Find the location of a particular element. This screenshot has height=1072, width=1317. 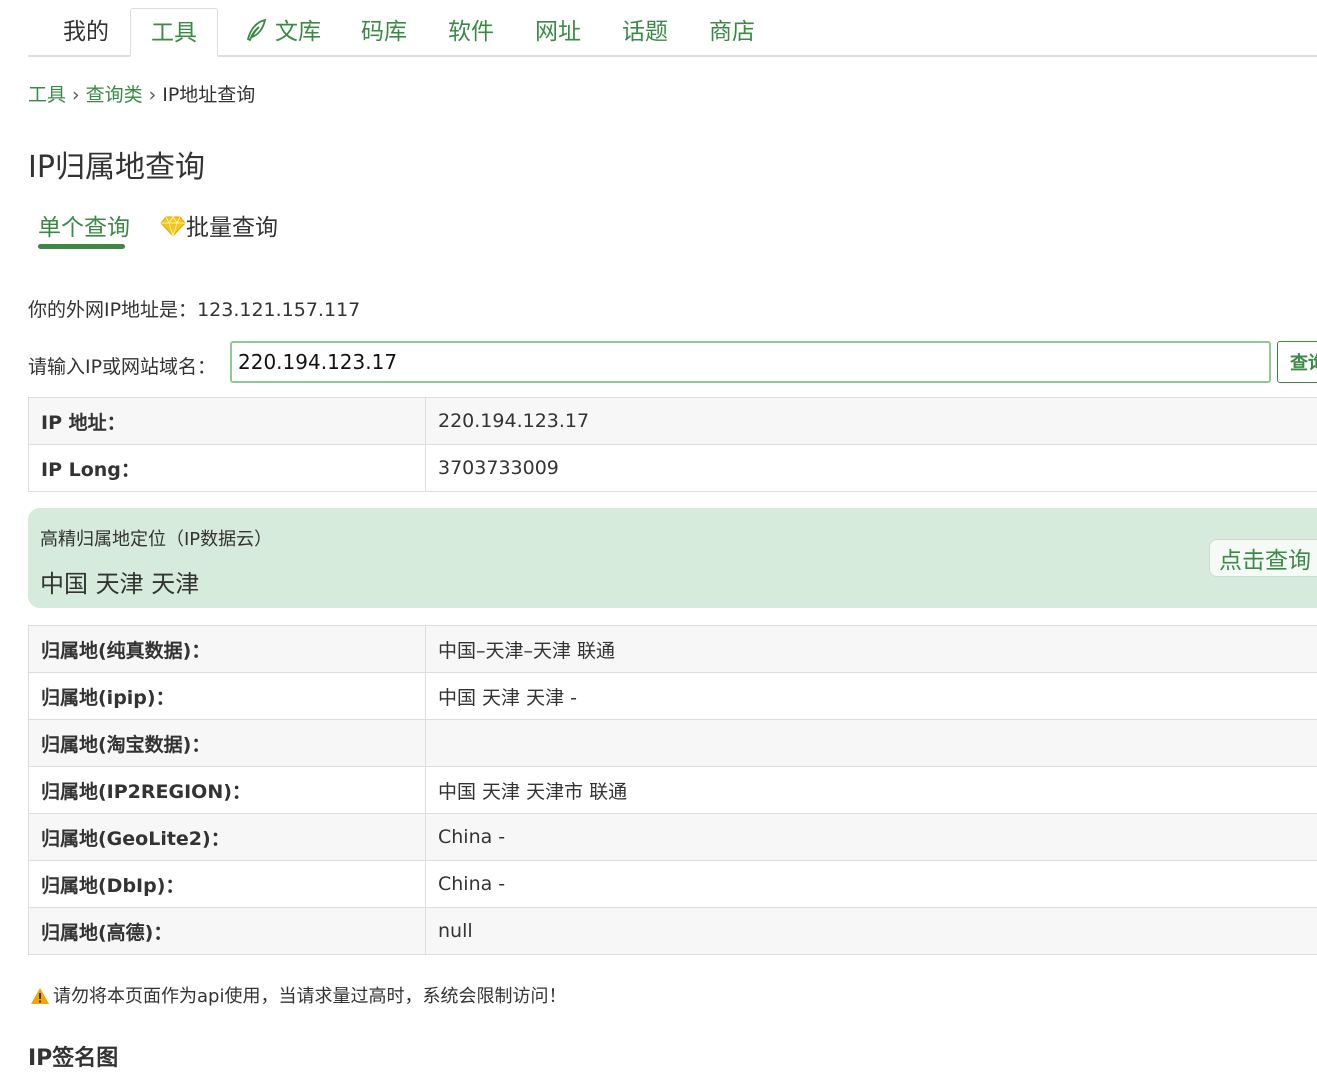

top-nav: 我的 工具 文库 码库 软件 网址 话题 商店 is located at coordinates (672, 28).